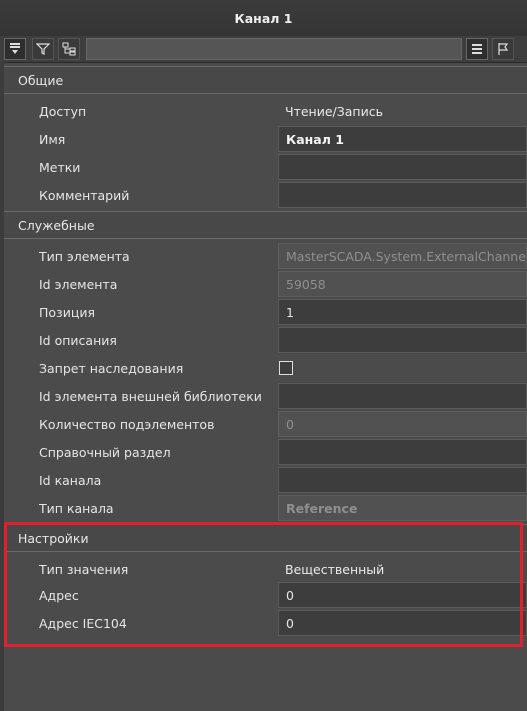  I want to click on property-name: Id элемента внешней библиотеки, so click(150, 396).